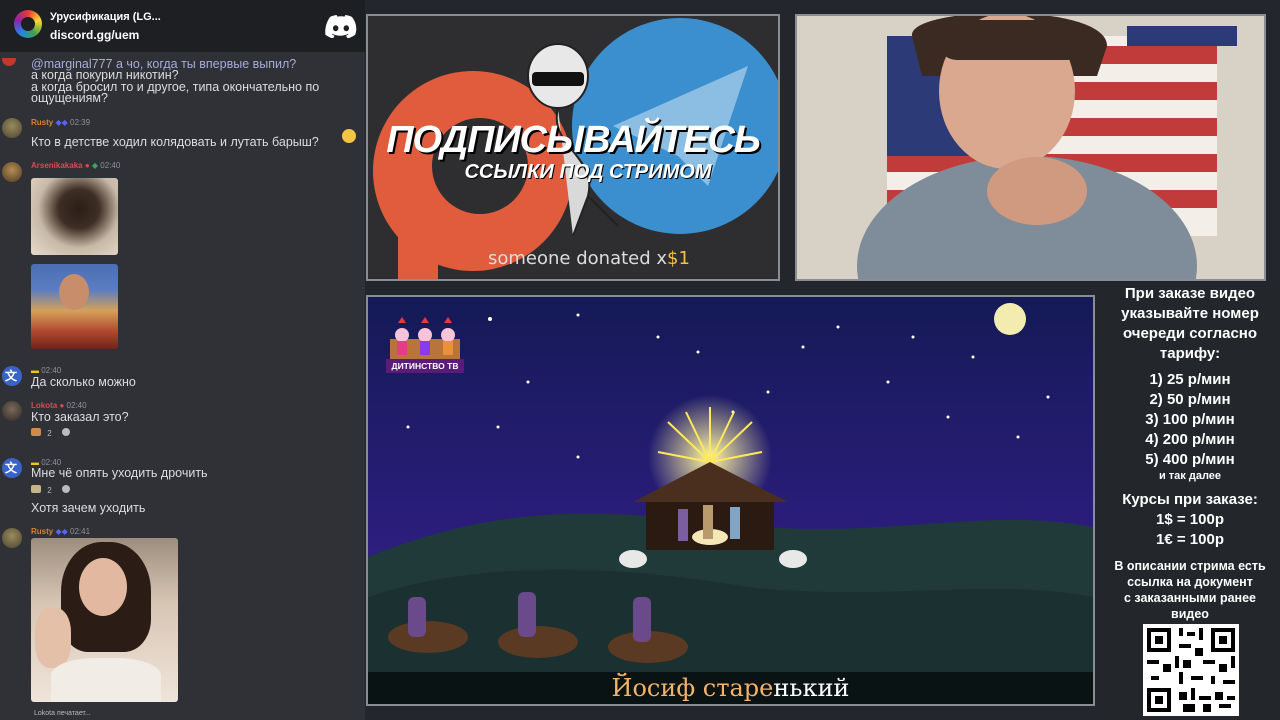 Image resolution: width=1280 pixels, height=720 pixels. What do you see at coordinates (1190, 379) in the screenshot?
I see `tariff-line: 1) 25 р/мин` at bounding box center [1190, 379].